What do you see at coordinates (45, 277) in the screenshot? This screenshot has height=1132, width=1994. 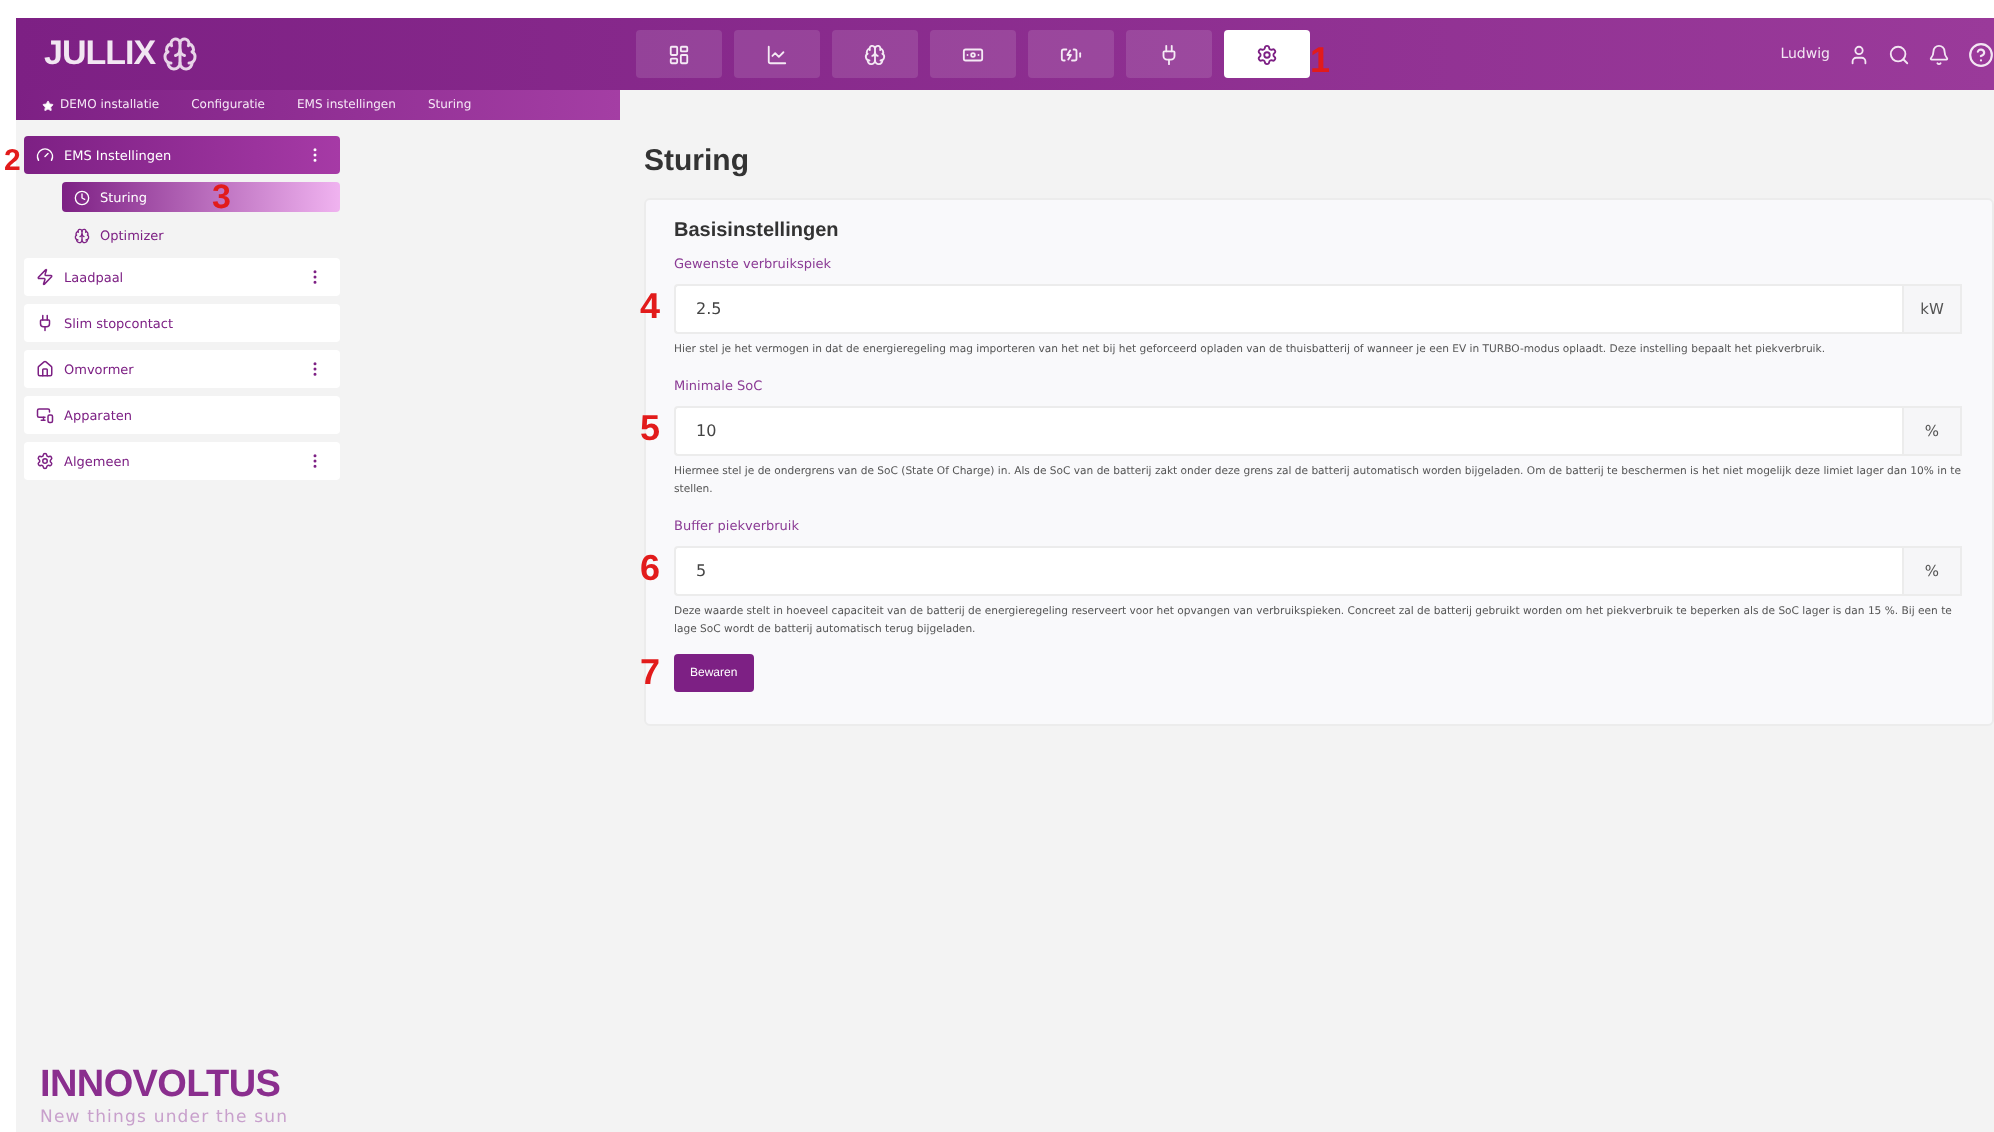 I see `lightning-icon` at bounding box center [45, 277].